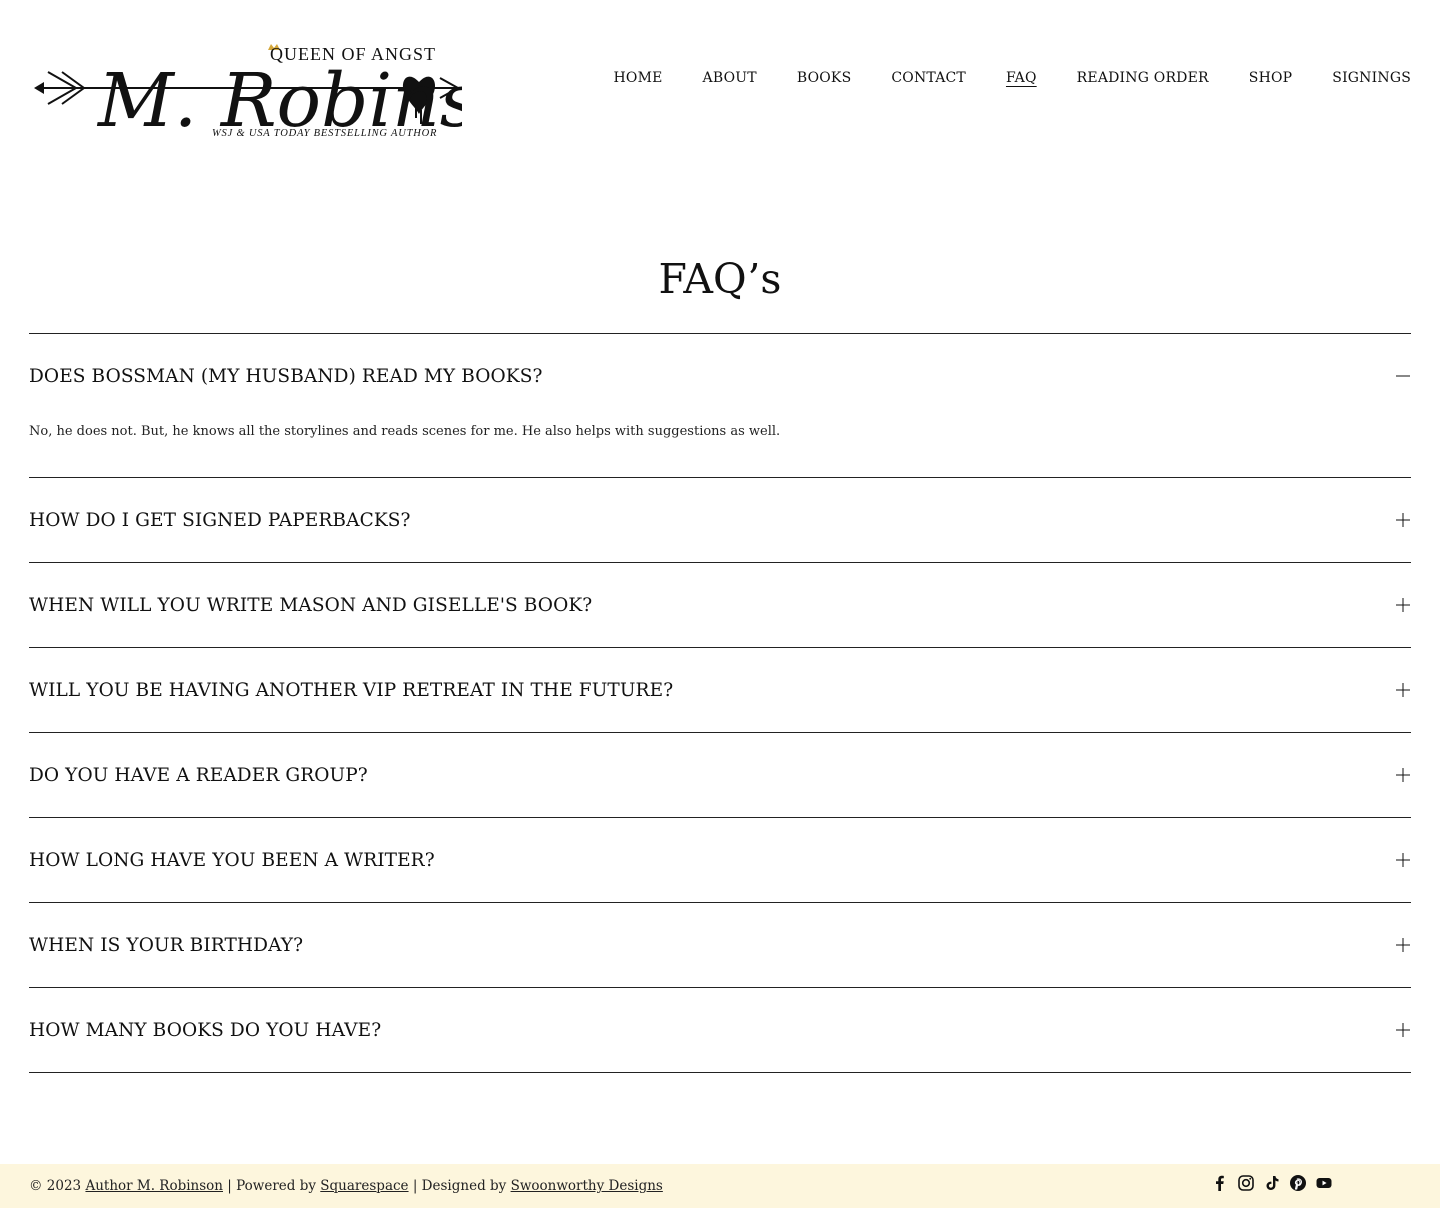 This screenshot has width=1440, height=1208. I want to click on social-links, so click(1272, 1183).